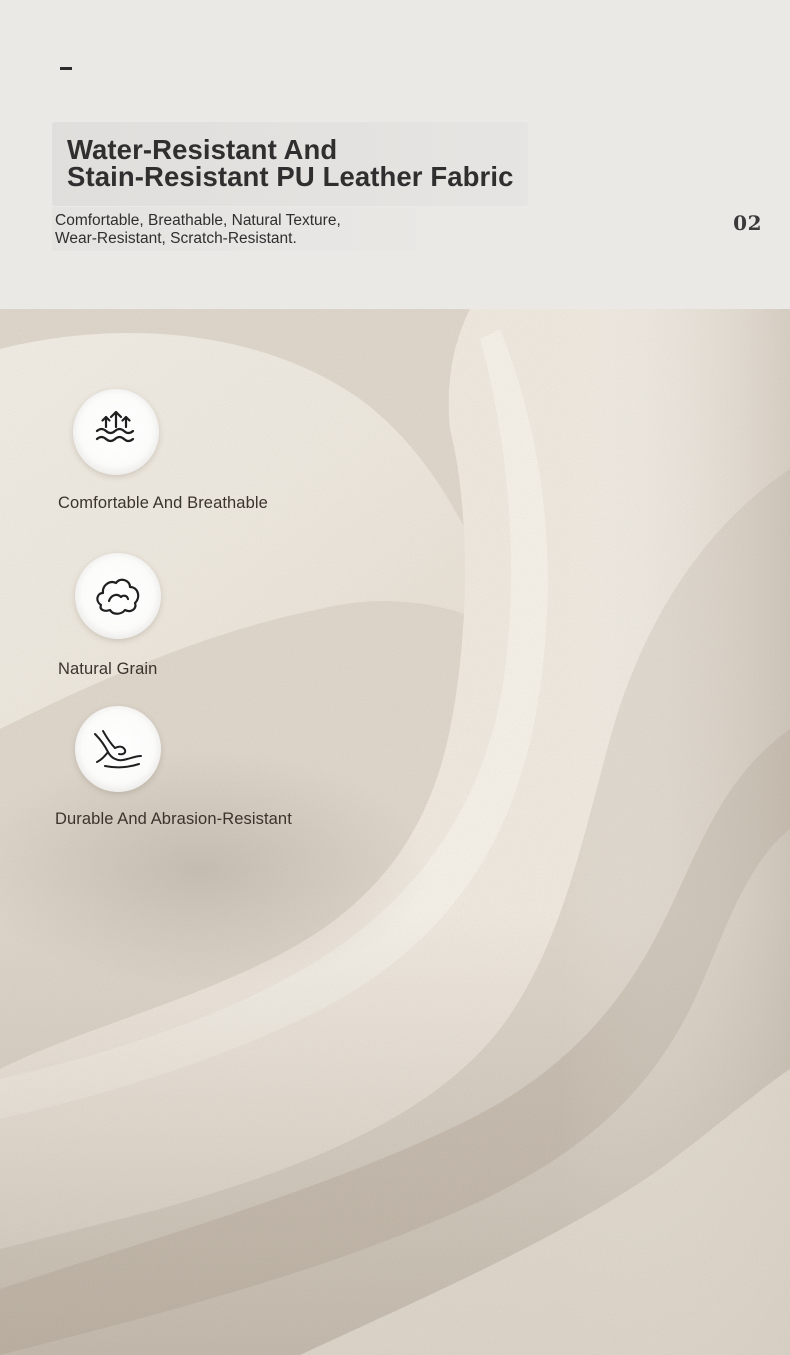  What do you see at coordinates (66, 68) in the screenshot?
I see `accent-dash` at bounding box center [66, 68].